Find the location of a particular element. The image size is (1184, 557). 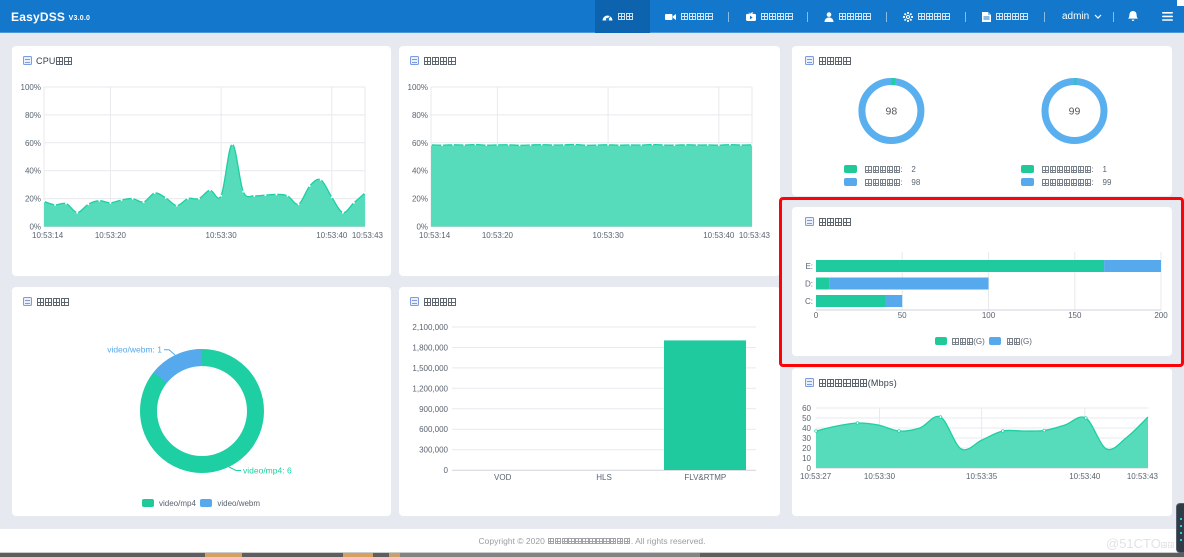

svg-text: 600,000 is located at coordinates (433, 429).